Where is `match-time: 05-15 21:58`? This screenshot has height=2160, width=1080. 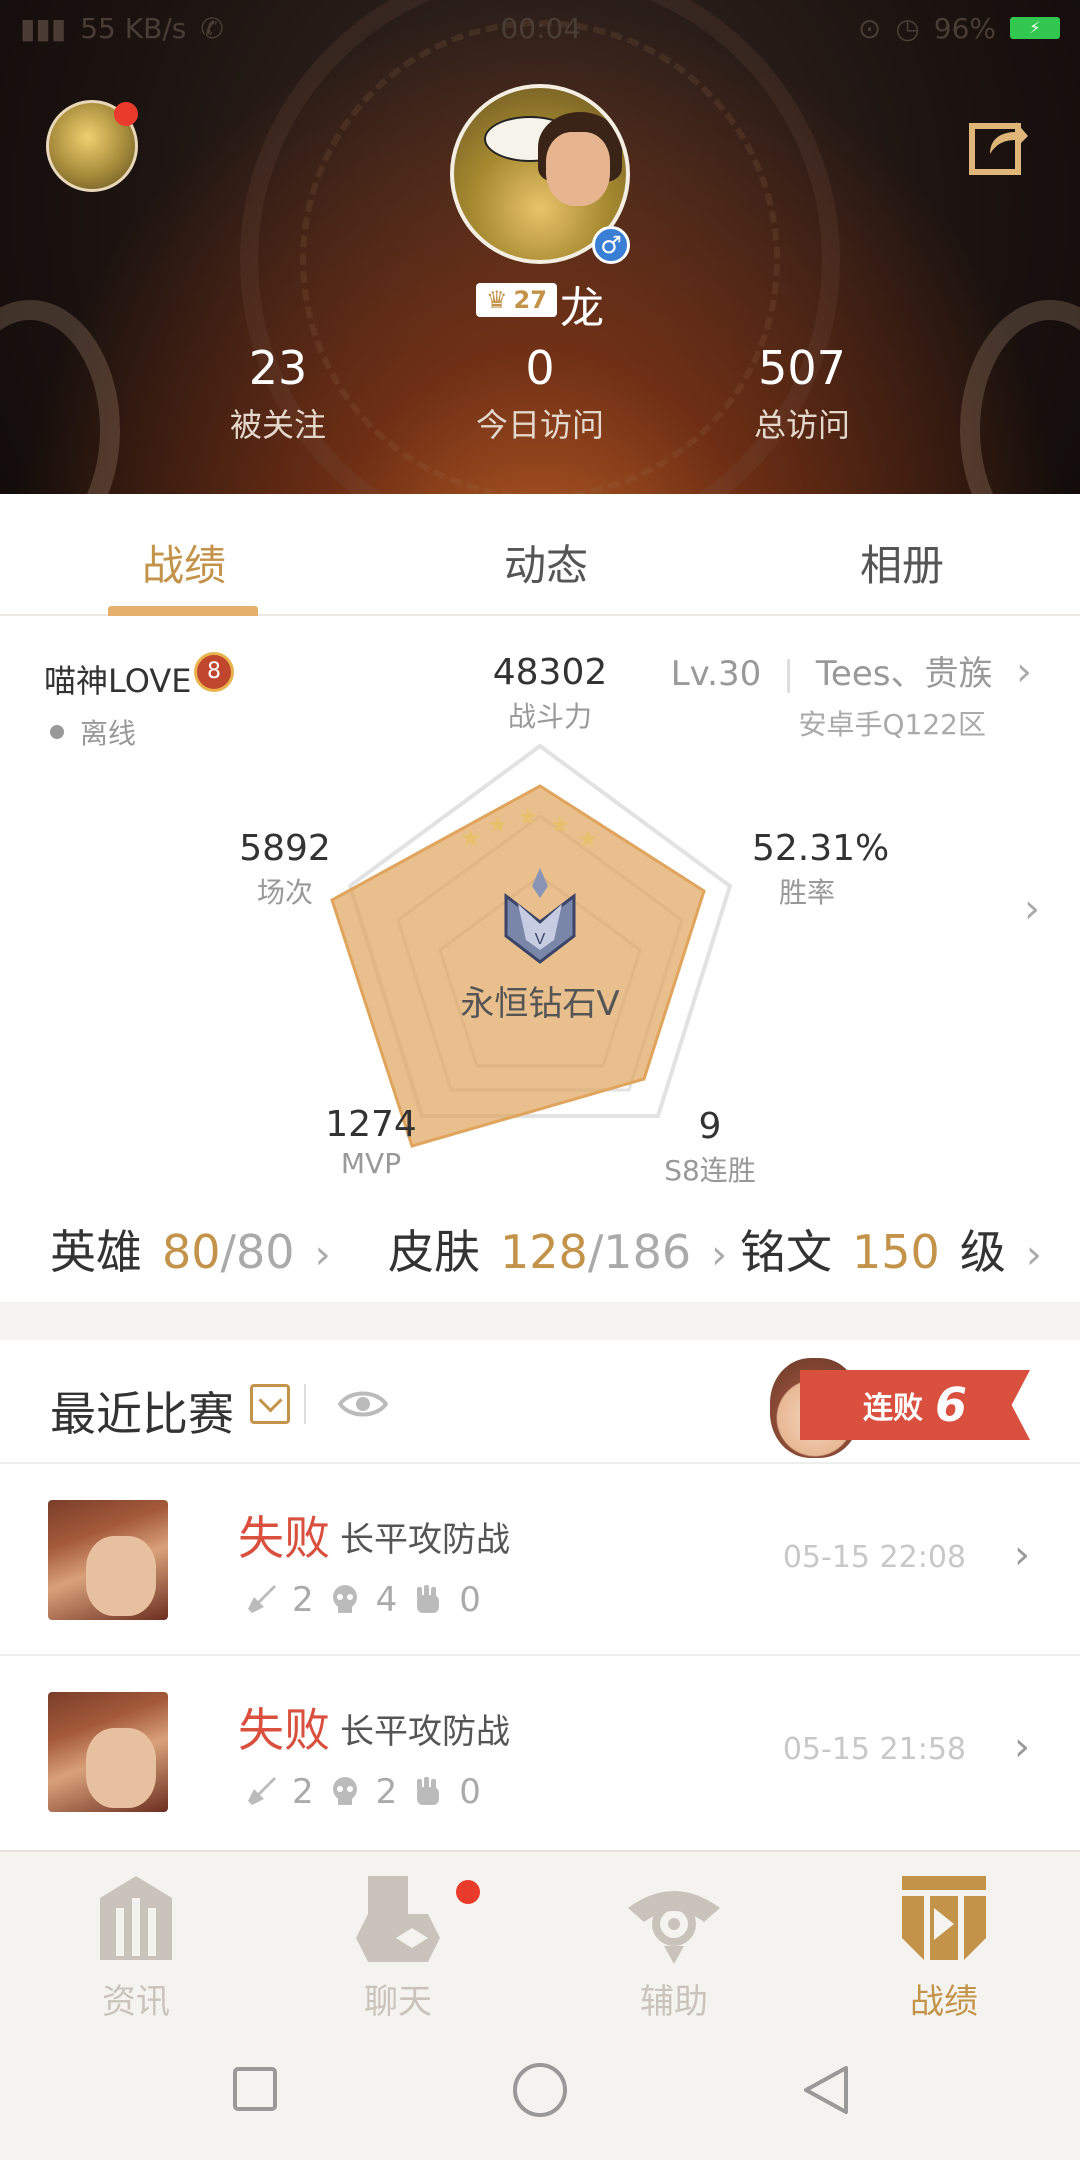
match-time: 05-15 21:58 is located at coordinates (874, 1749).